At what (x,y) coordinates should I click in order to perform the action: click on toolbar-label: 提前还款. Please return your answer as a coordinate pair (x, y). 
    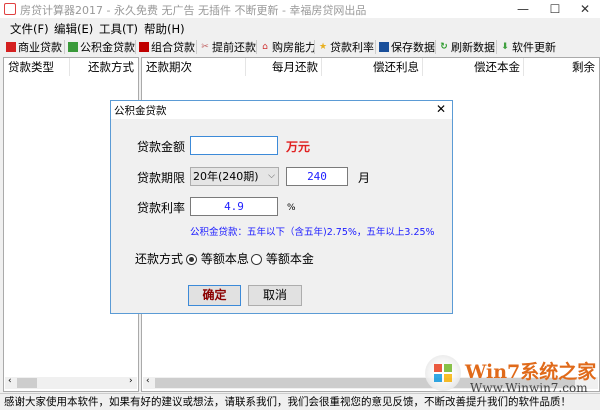
    Looking at the image, I should click on (234, 47).